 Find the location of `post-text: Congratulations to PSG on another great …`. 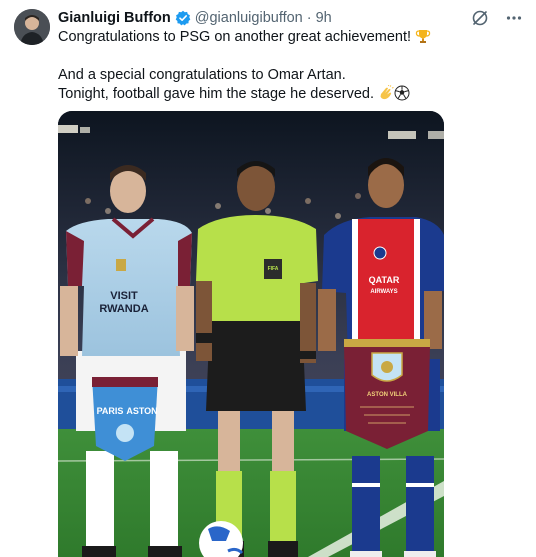

post-text: Congratulations to PSG on another great … is located at coordinates (288, 66).